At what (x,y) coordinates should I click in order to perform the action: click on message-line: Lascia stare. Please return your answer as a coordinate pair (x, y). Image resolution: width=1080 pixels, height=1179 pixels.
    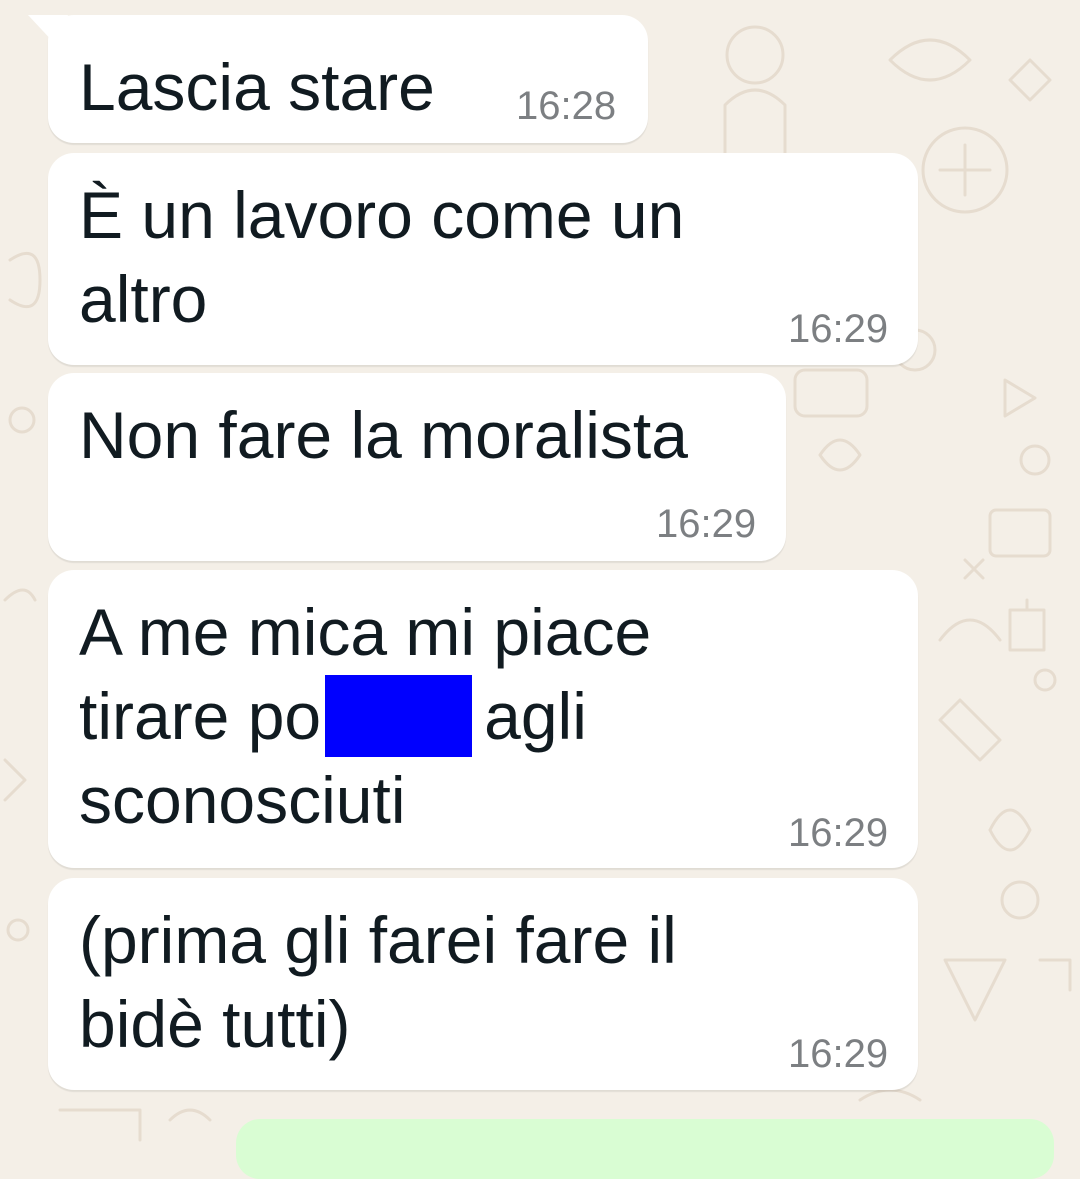
    Looking at the image, I should click on (257, 87).